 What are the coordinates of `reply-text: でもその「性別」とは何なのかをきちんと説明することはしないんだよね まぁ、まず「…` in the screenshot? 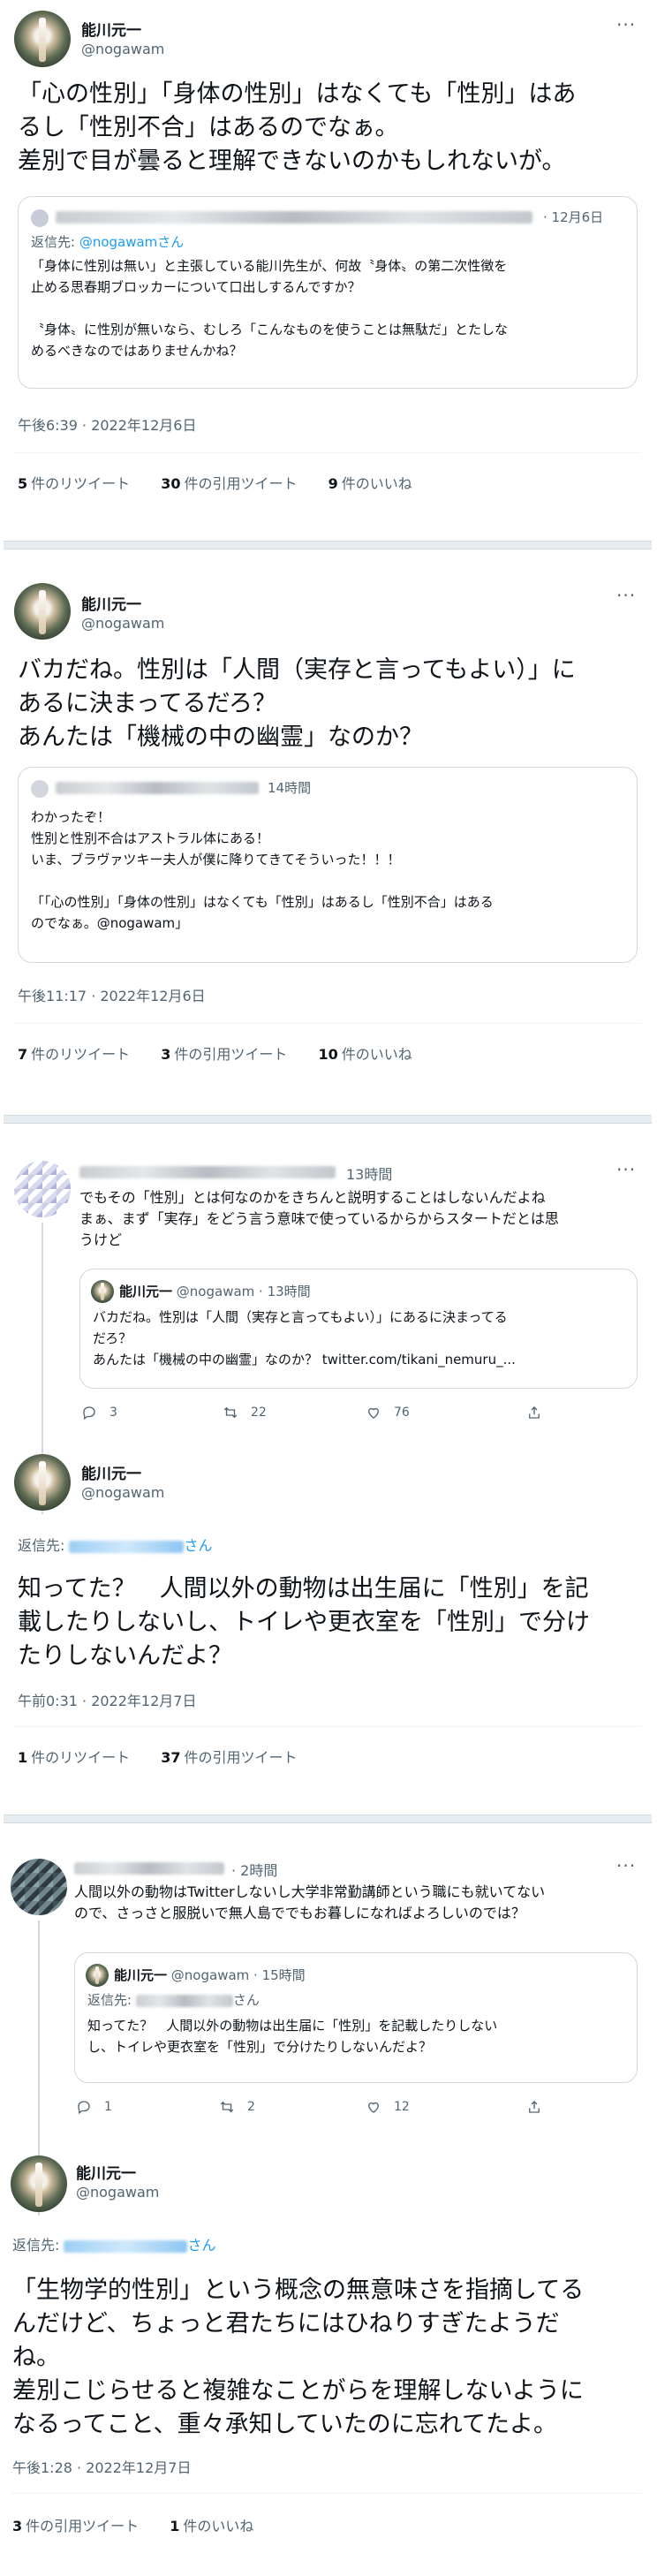 It's located at (319, 1219).